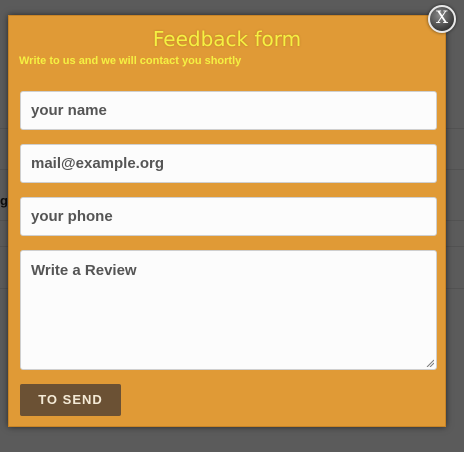  I want to click on name-input: your name, so click(228, 110).